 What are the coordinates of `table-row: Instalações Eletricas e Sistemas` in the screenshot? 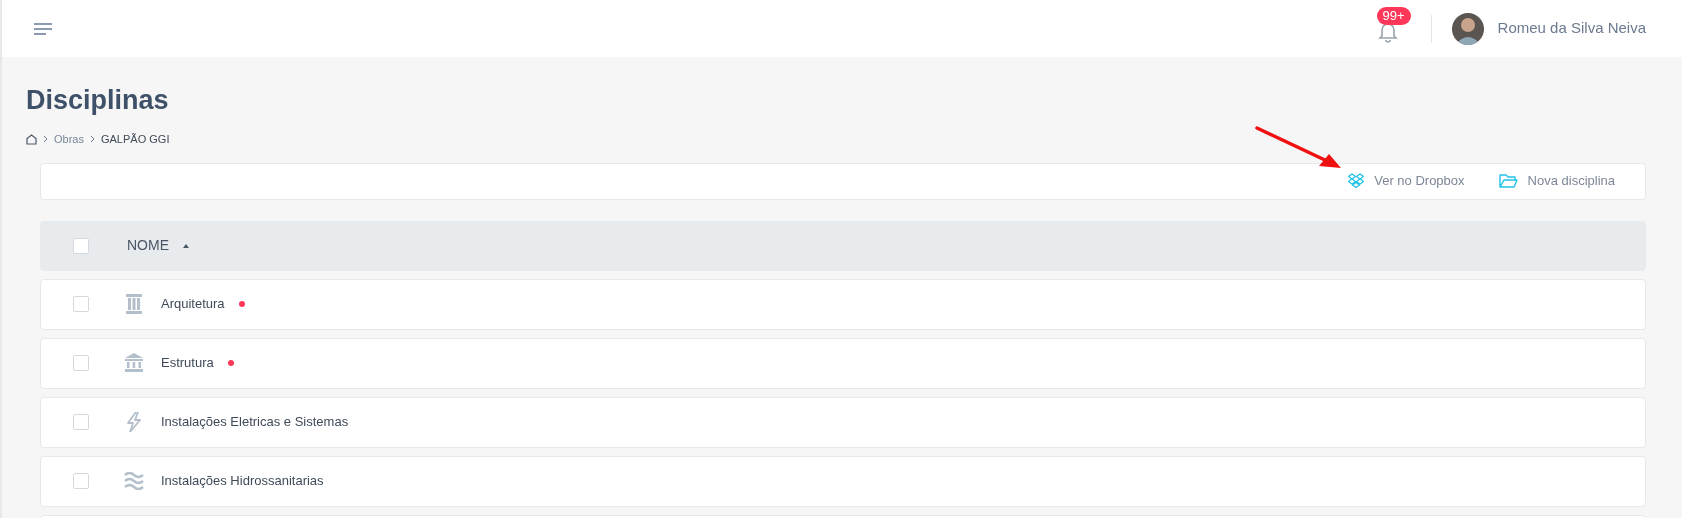 It's located at (843, 422).